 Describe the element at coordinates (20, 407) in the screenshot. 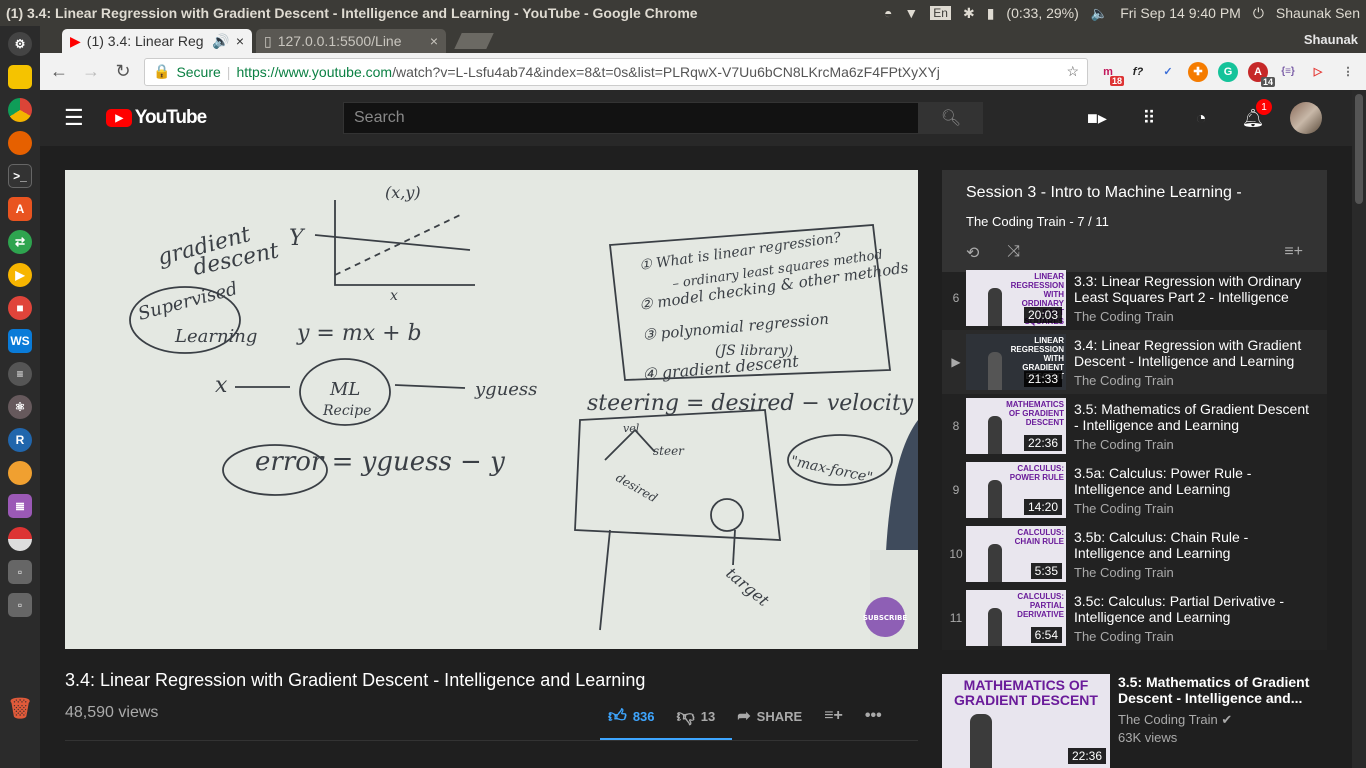

I see `atom-icon: ⚛` at that location.